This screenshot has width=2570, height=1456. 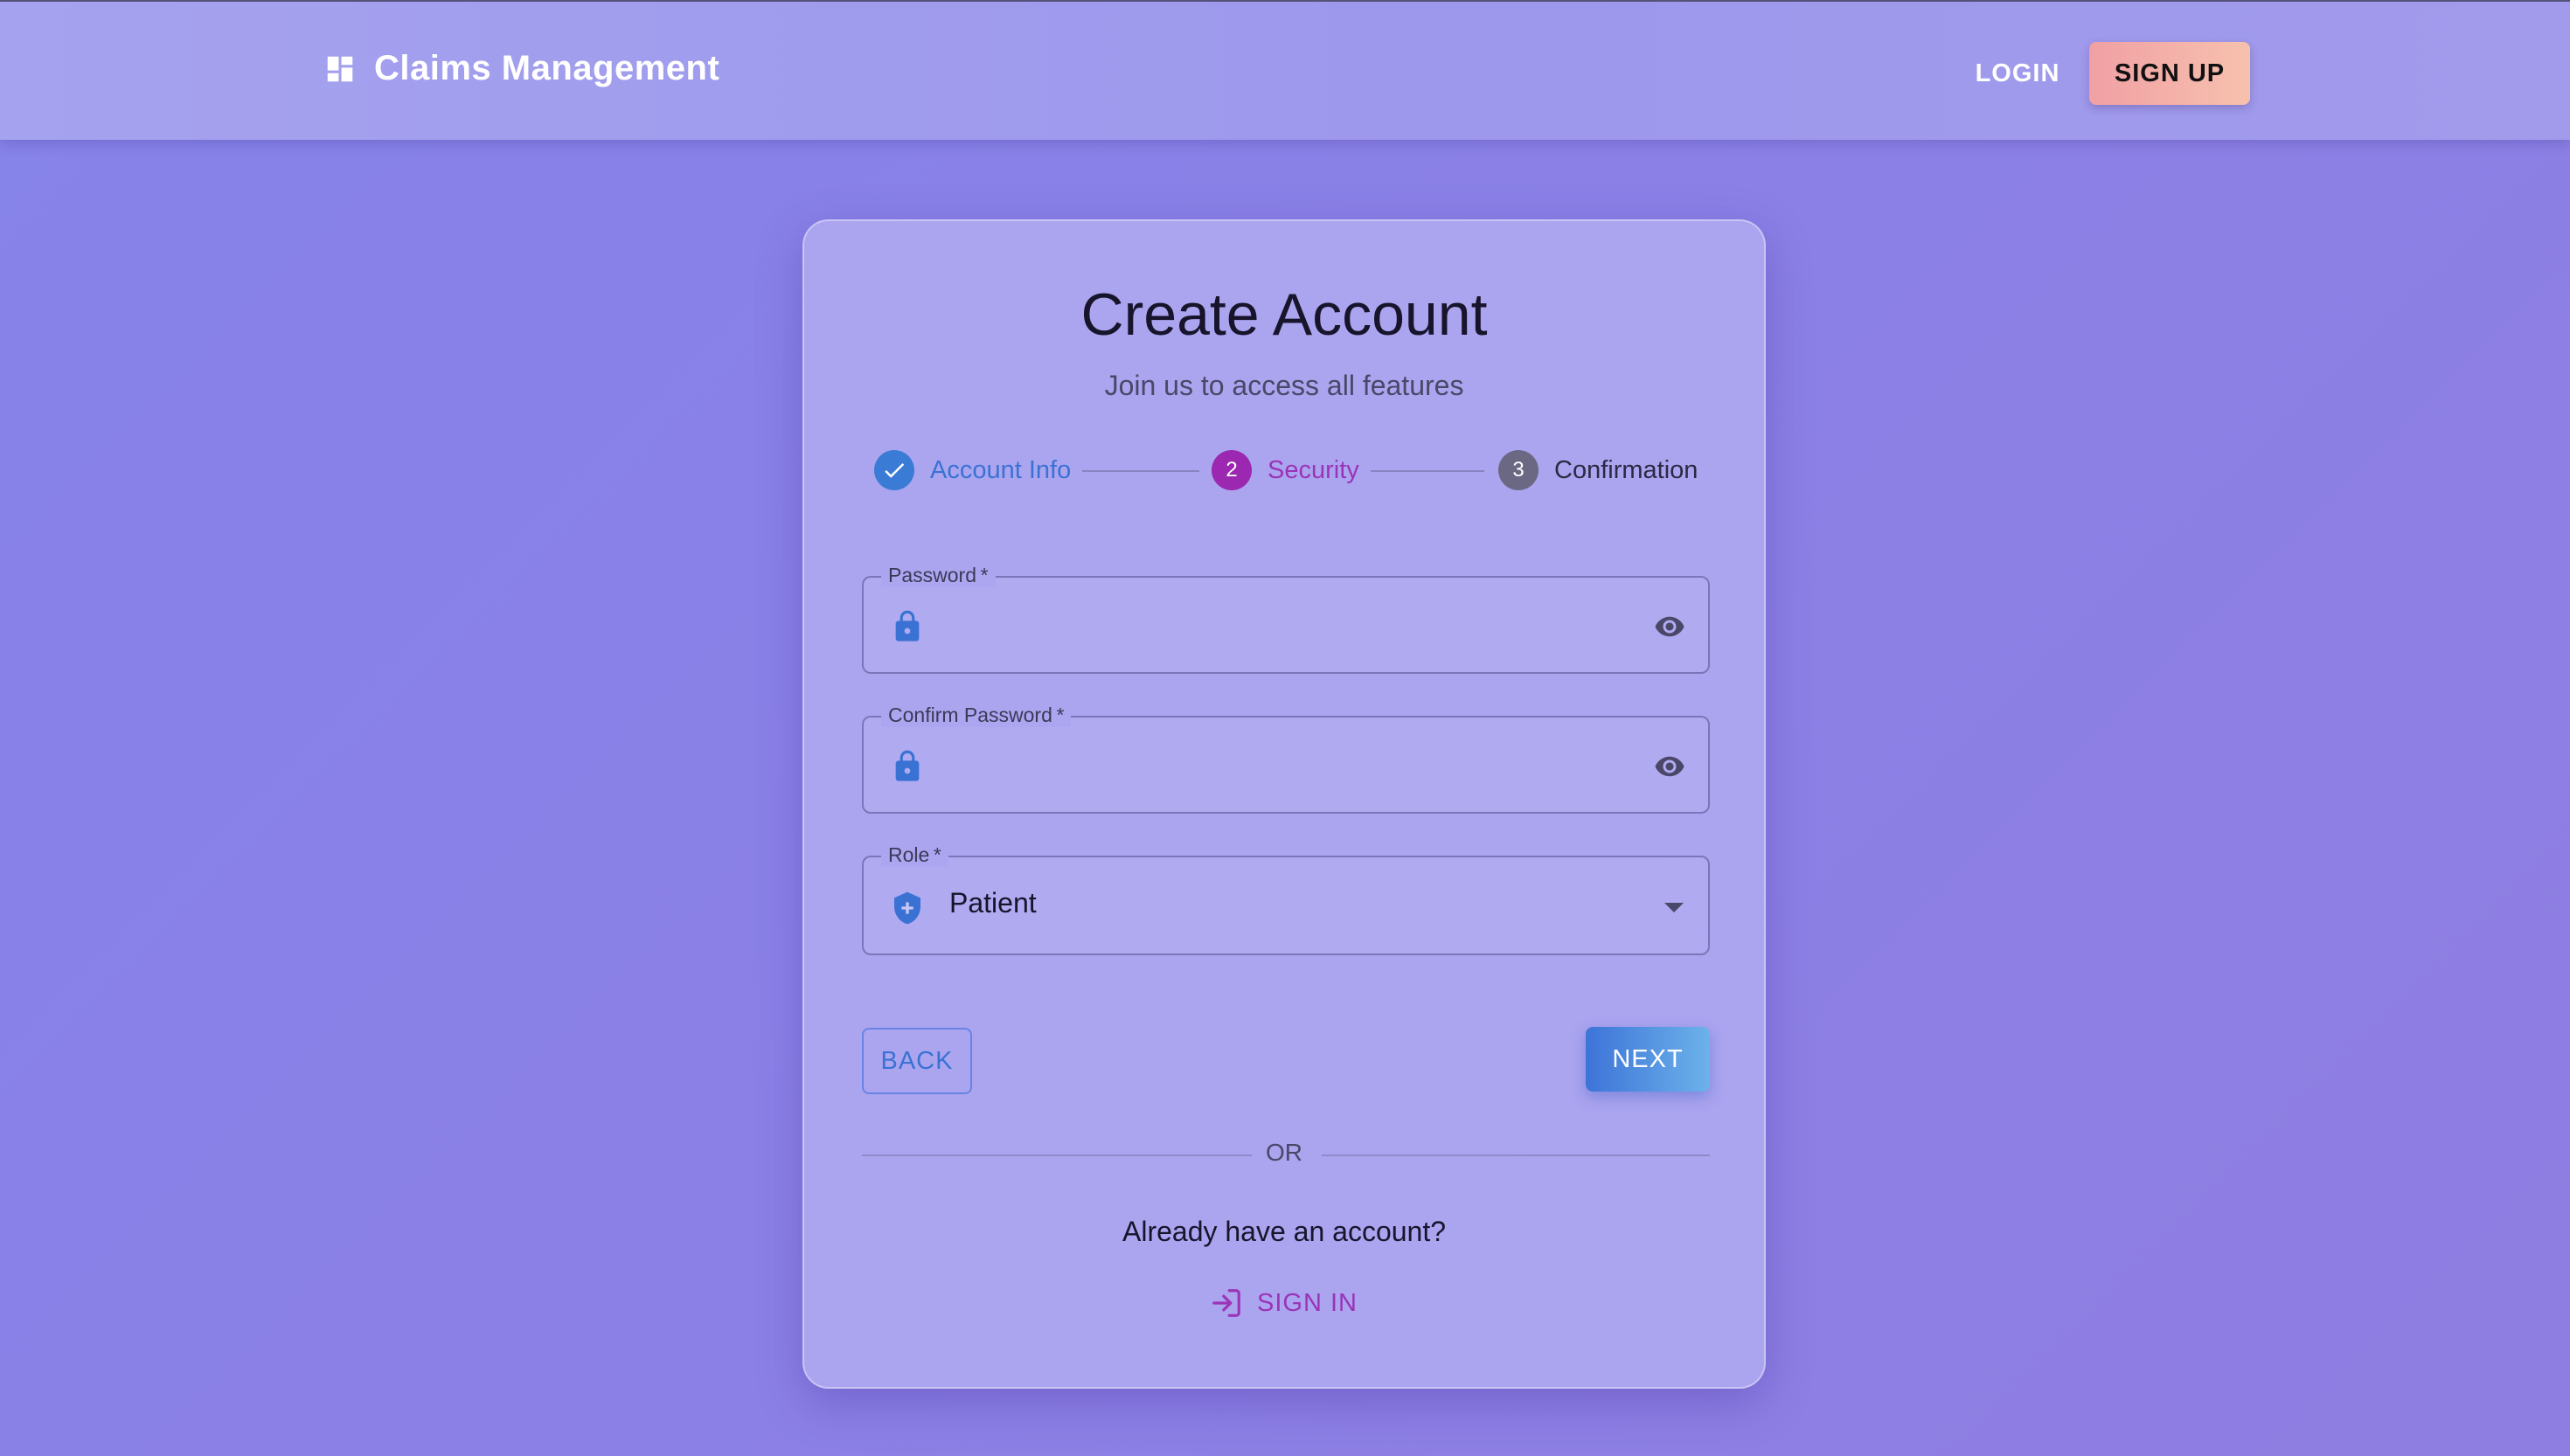 I want to click on role-label: Role *, so click(x=914, y=855).